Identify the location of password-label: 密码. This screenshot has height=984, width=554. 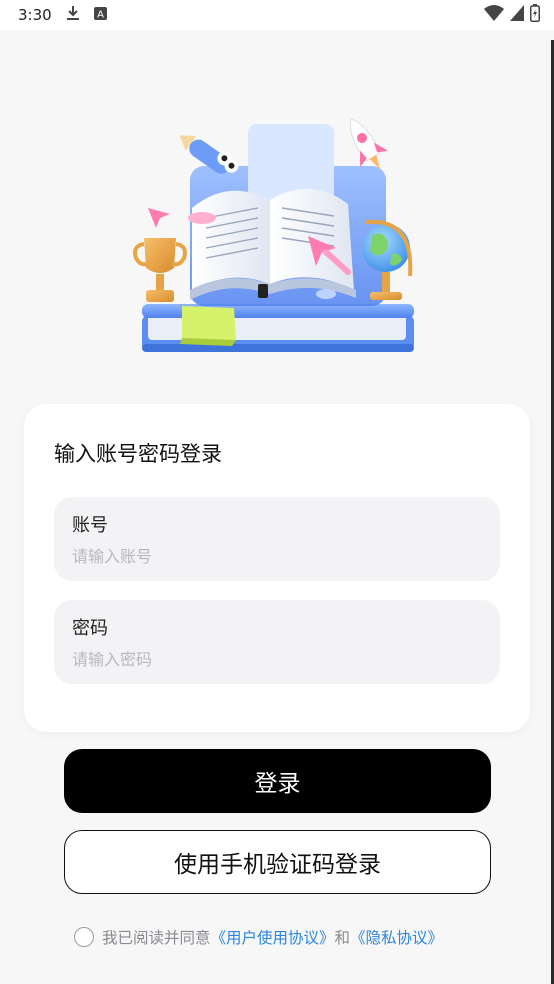
(90, 628).